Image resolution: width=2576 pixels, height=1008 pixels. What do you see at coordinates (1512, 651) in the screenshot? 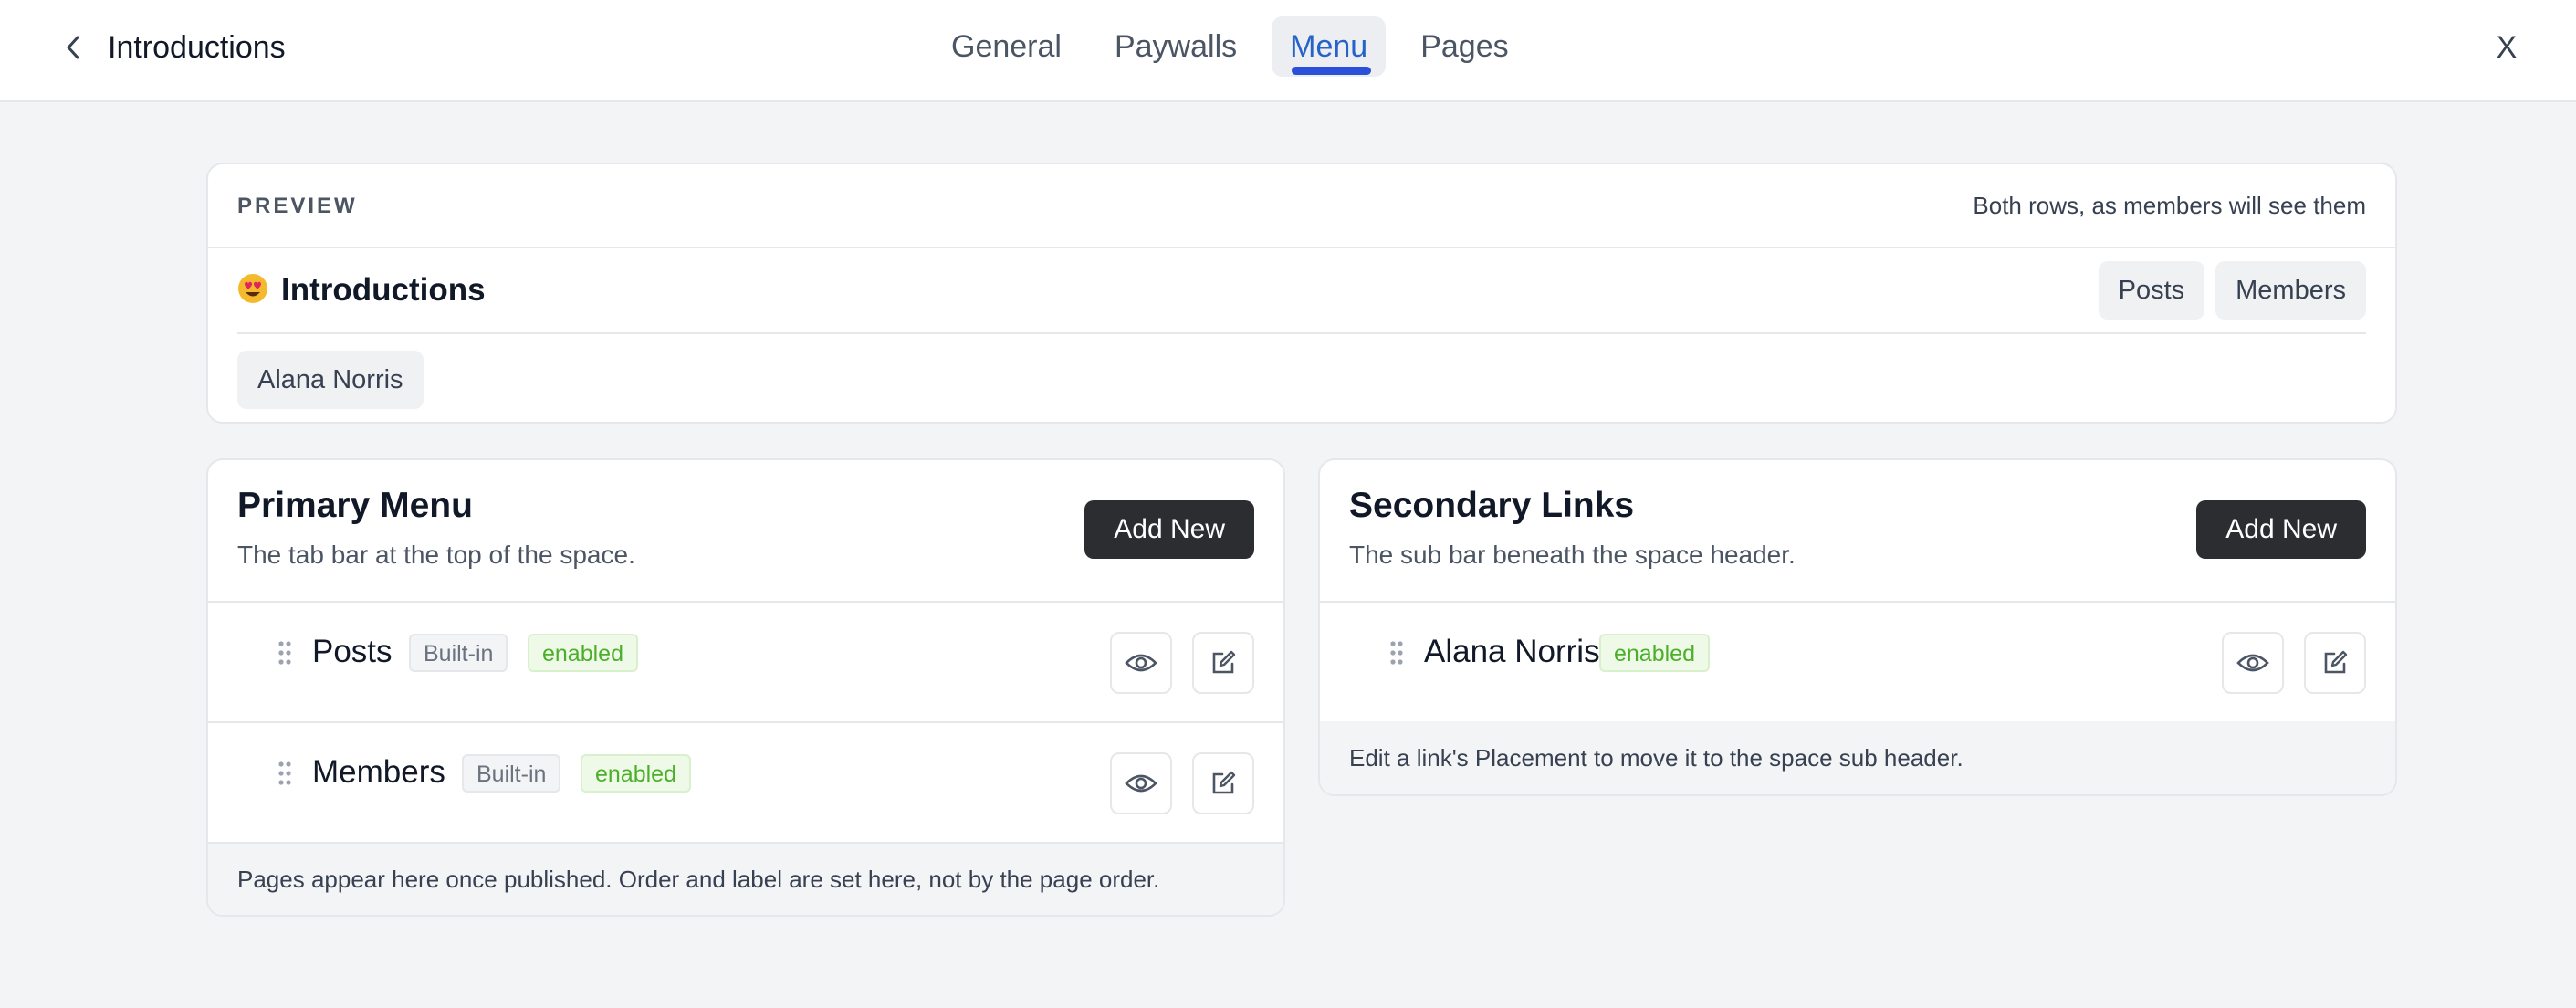
I see `link-item-label: Alana Norris` at bounding box center [1512, 651].